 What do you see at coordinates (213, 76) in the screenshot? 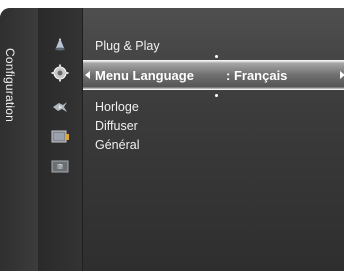
I see `menu-item-menu-language: Menu Language : Français` at bounding box center [213, 76].